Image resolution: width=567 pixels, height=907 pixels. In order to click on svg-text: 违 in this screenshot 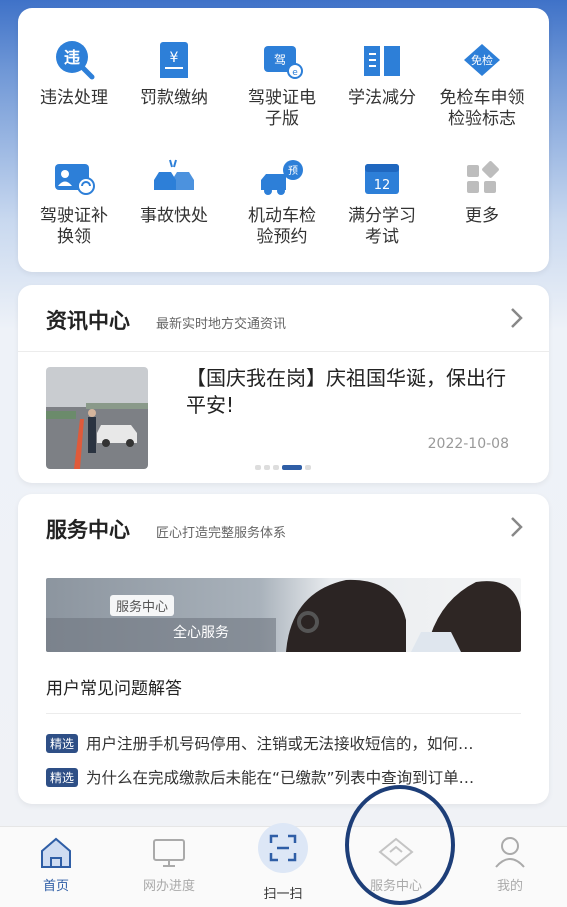, I will do `click(72, 57)`.